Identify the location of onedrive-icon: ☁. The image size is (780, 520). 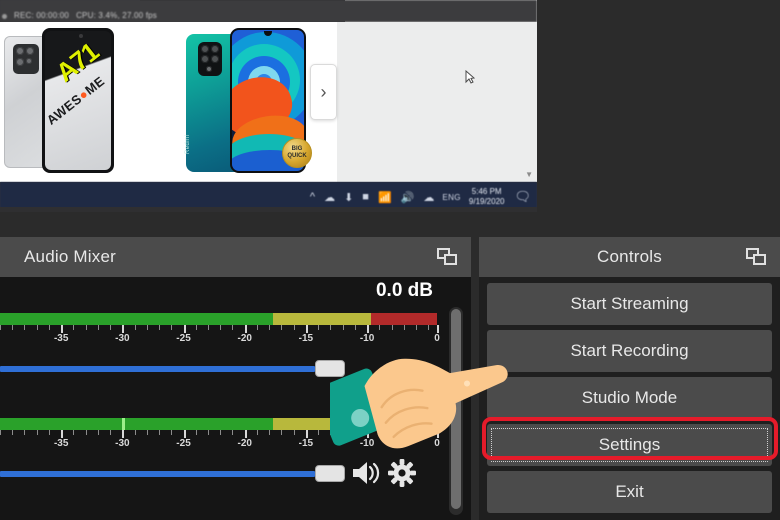
(428, 197).